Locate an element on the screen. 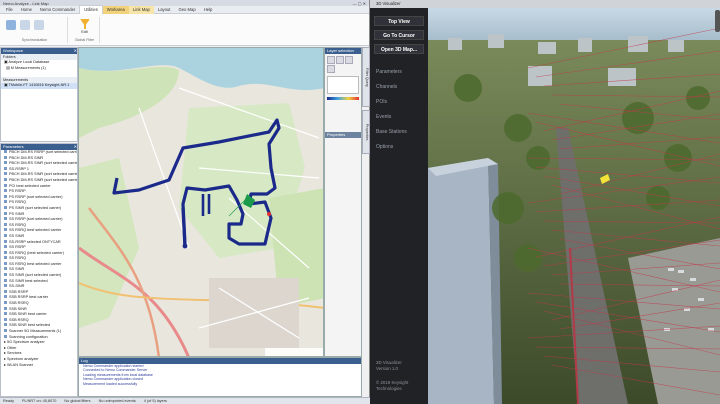  ribbon-group-sync: Synchronization is located at coordinates (35, 30).